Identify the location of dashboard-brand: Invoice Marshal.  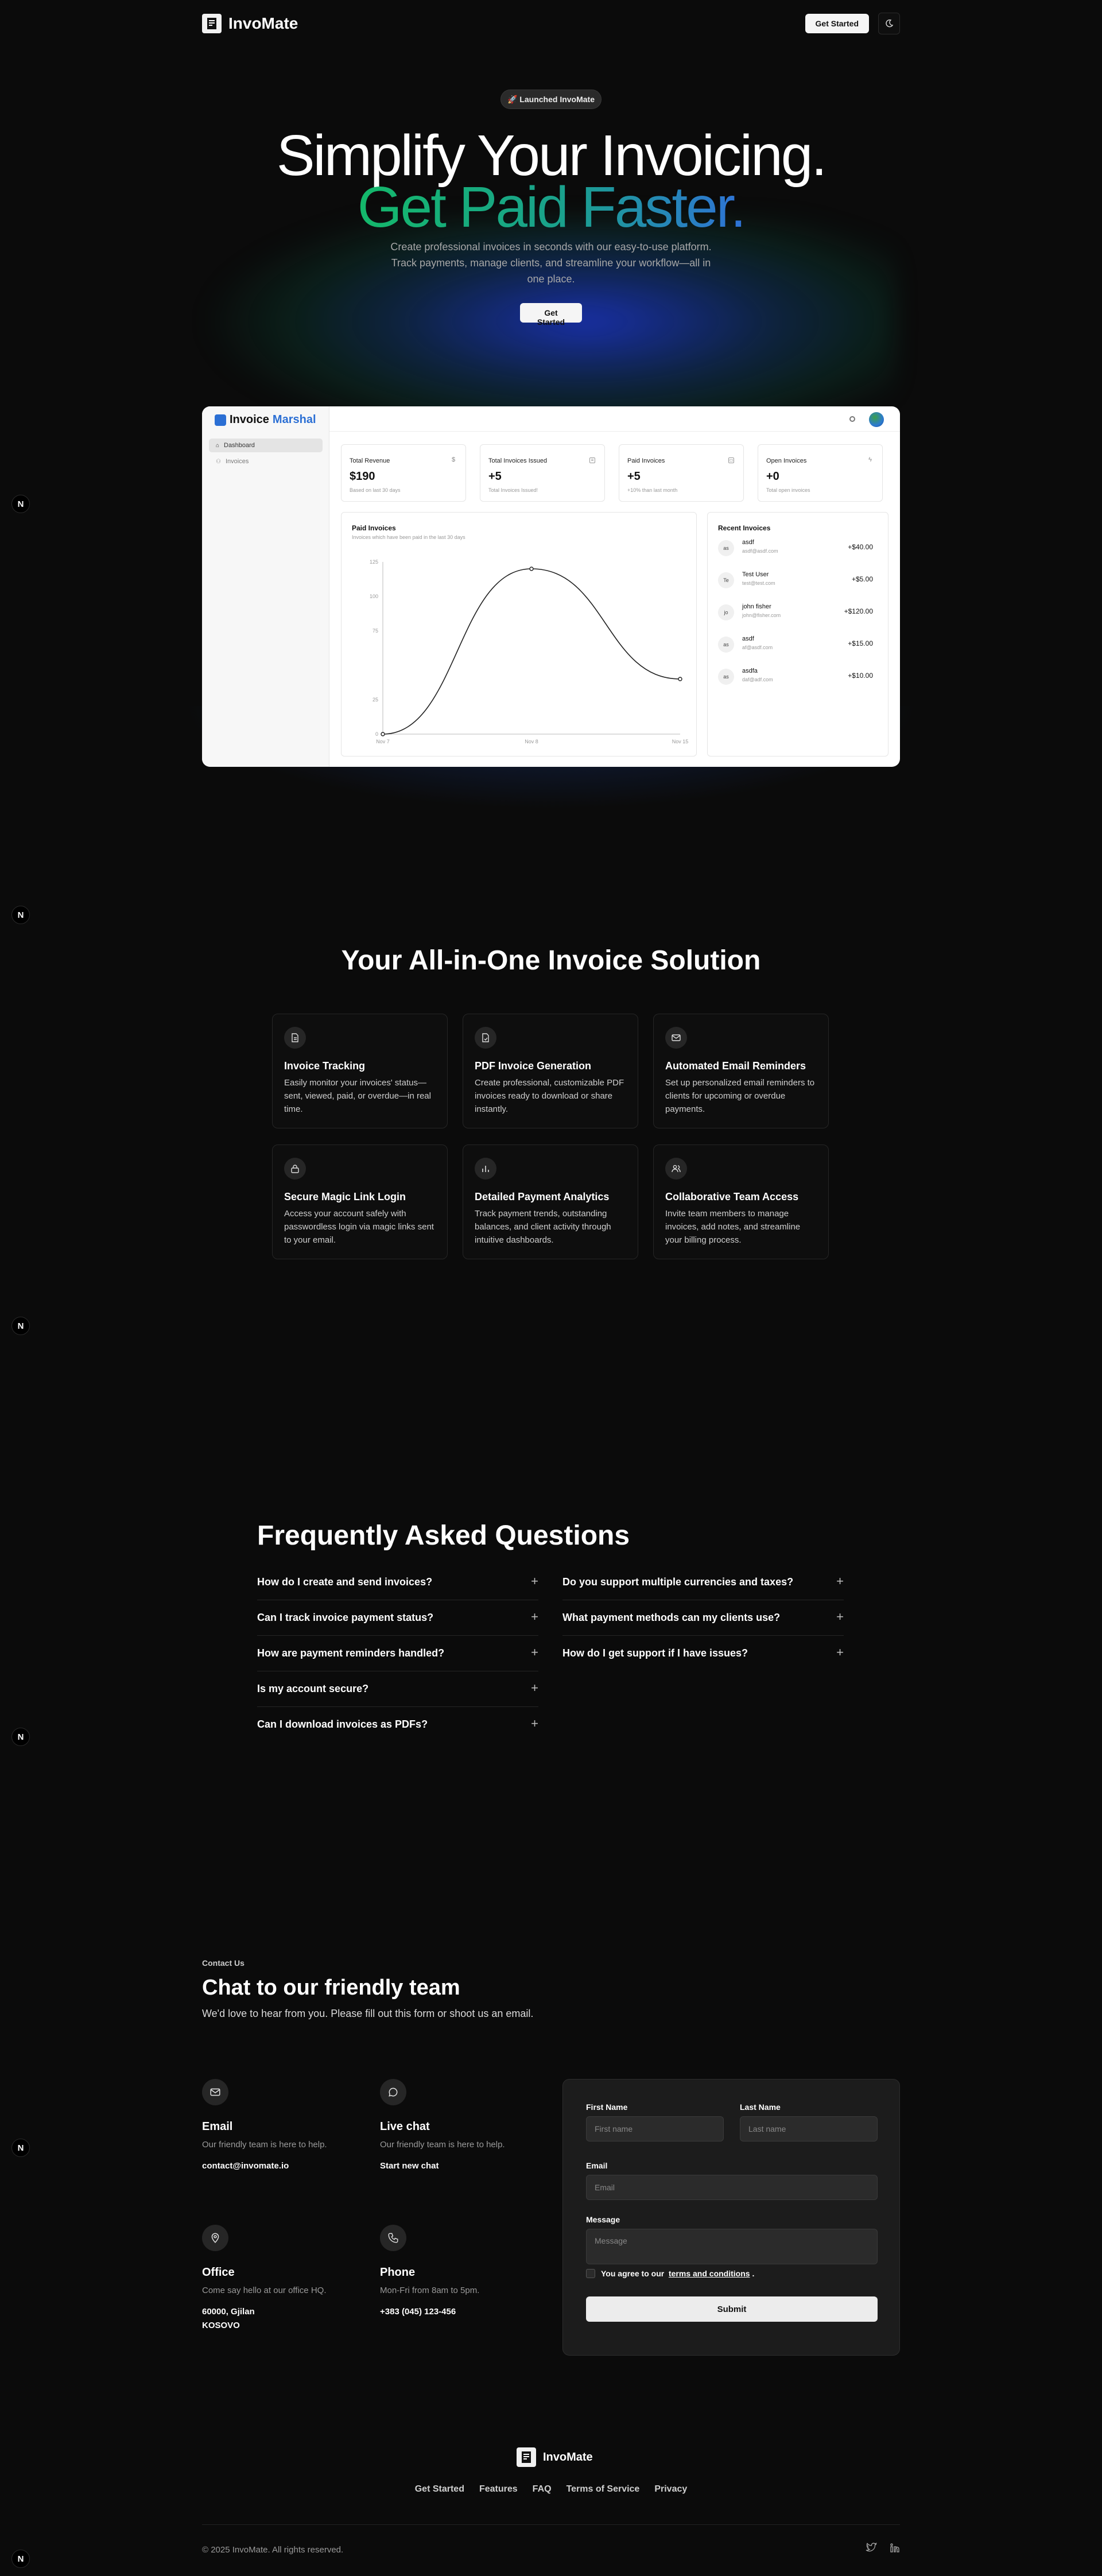
(265, 419).